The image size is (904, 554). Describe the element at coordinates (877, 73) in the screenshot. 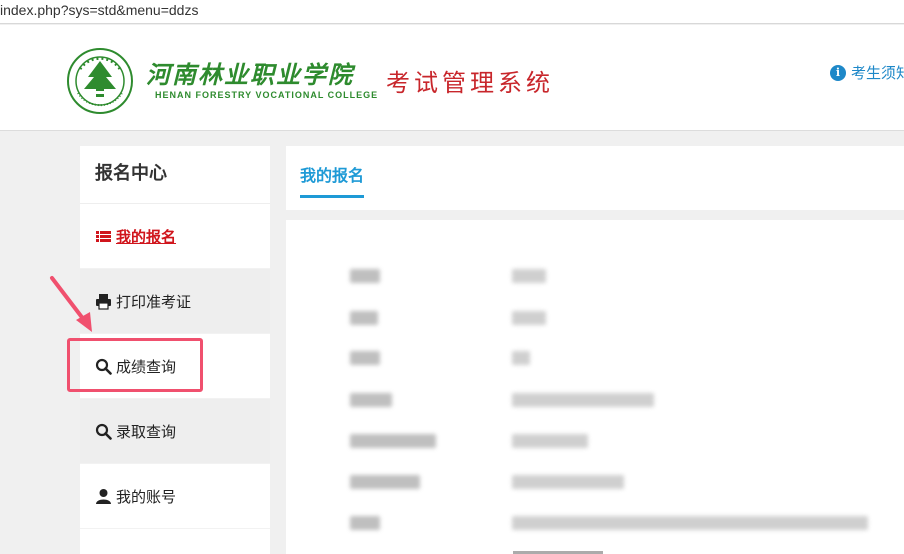

I see `notice-label: 考生须知` at that location.